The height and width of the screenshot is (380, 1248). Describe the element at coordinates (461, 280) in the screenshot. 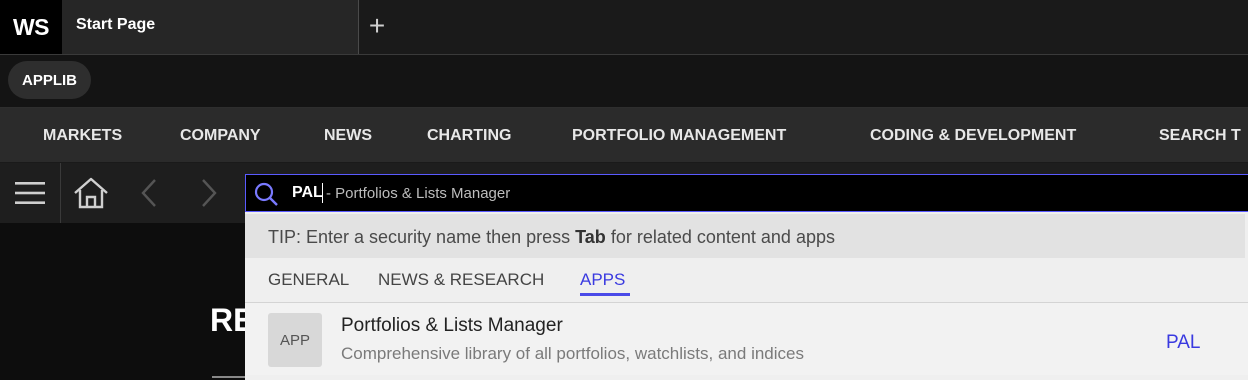

I see `category-tab-news-research: NEWS & RESEARCH` at that location.